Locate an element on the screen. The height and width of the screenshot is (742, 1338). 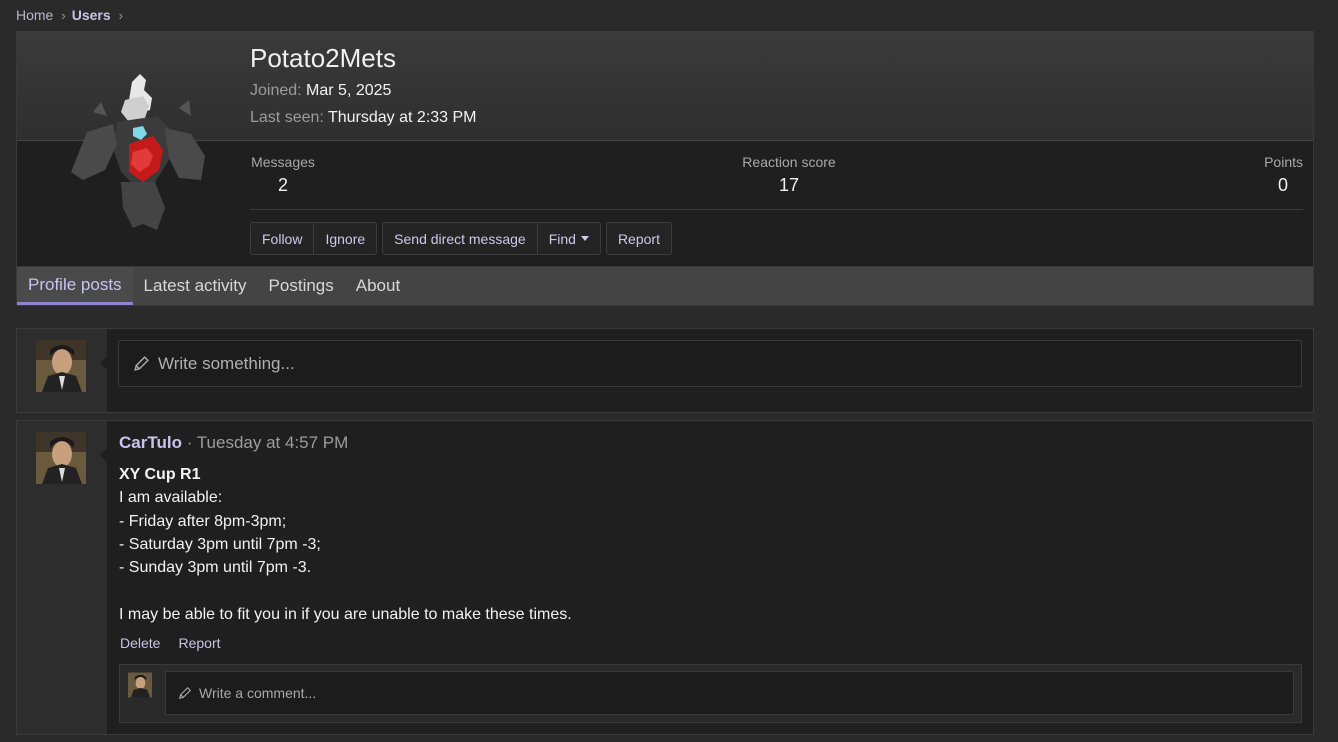
profile-stats: Messages 2 Reaction score 17 Points 0 is located at coordinates (776, 182).